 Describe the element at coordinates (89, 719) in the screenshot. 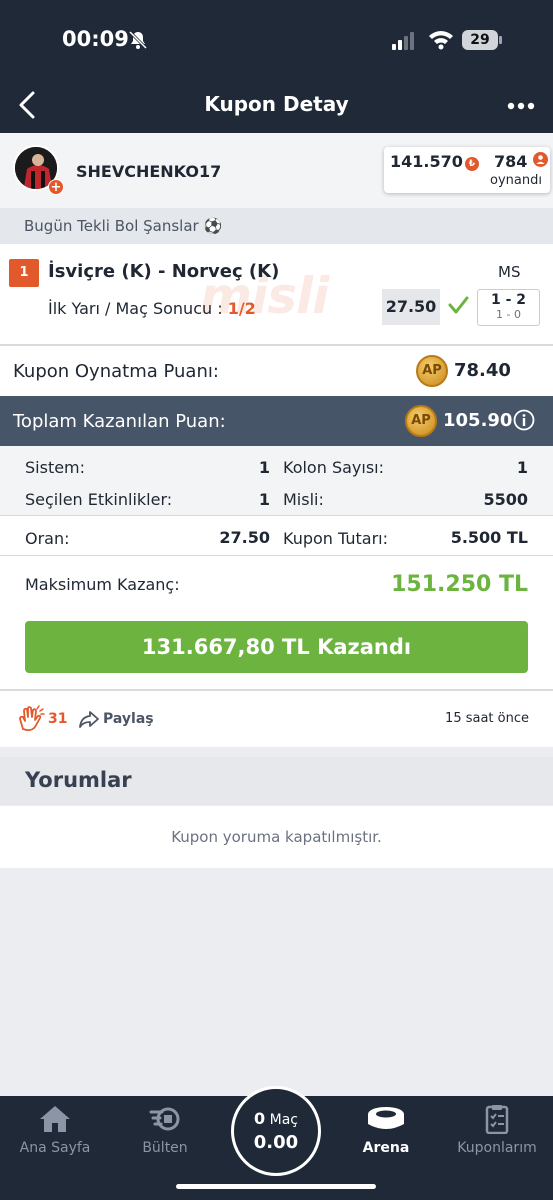

I see `share-icon` at that location.